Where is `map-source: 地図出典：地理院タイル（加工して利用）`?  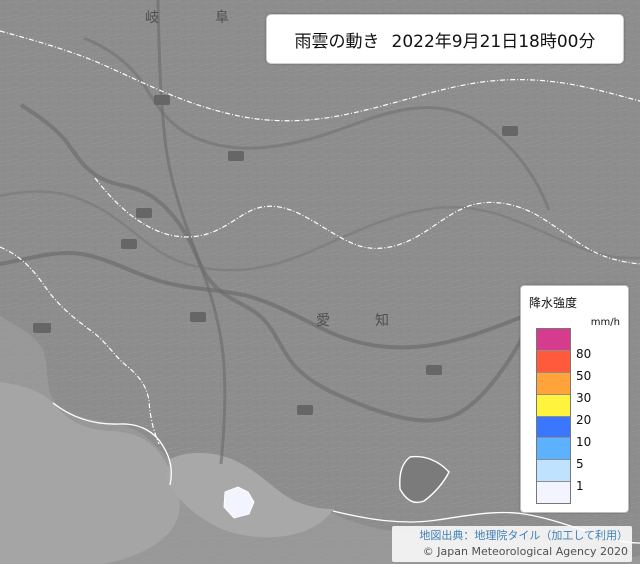
map-source: 地図出典：地理院タイル（加工して利用） is located at coordinates (523, 535).